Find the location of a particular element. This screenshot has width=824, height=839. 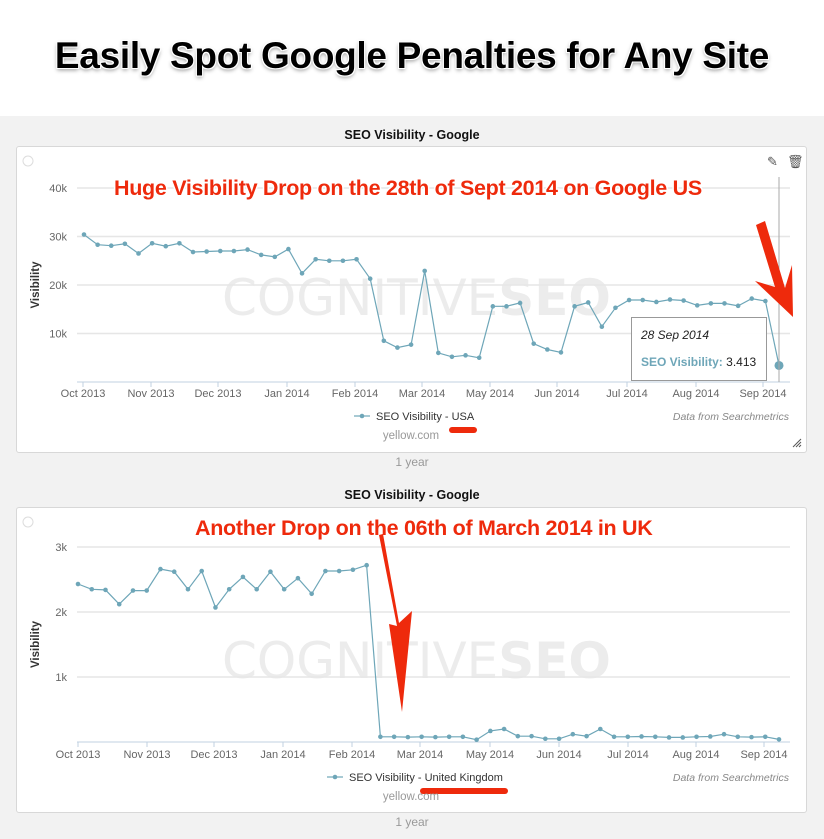

legend: SEO Visibility - USA is located at coordinates (414, 417).